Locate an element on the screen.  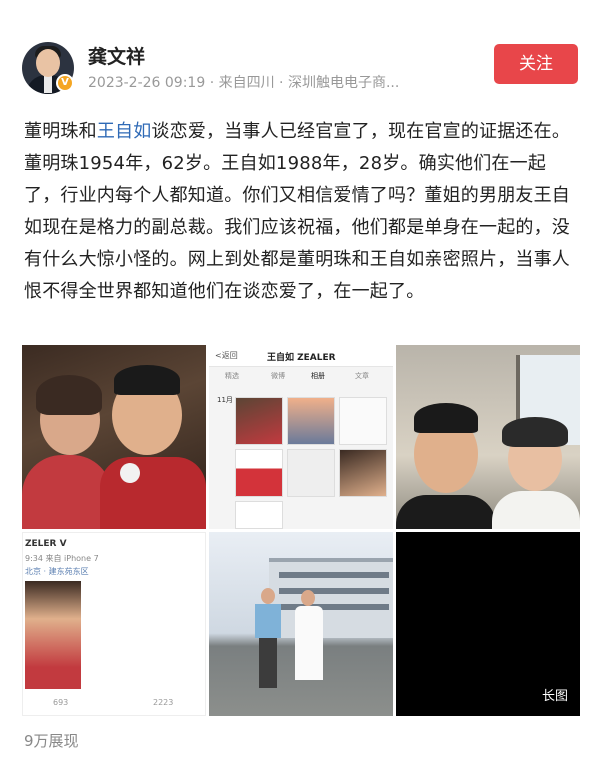
mini-tab: 微博 is located at coordinates (278, 376).